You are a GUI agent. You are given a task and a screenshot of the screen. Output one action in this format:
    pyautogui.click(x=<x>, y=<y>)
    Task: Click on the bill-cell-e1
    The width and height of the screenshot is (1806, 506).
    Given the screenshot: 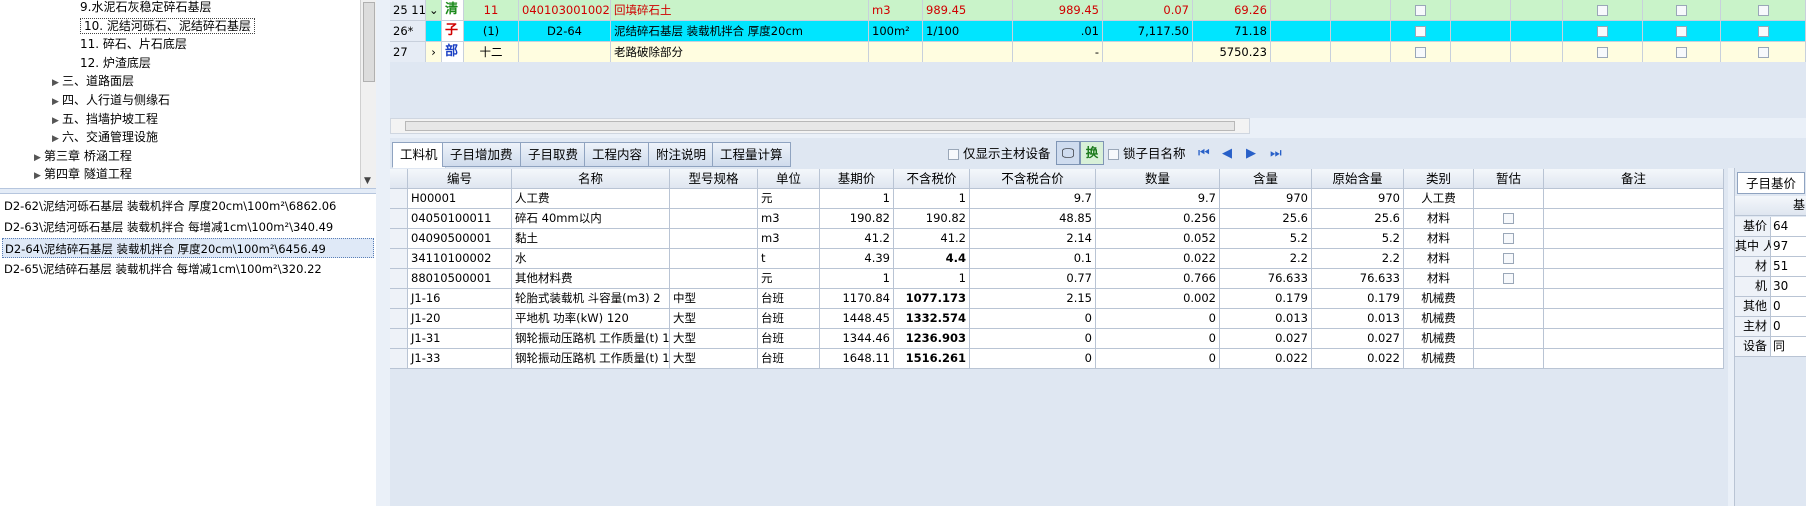 What is the action you would take?
    pyautogui.click(x=1301, y=31)
    